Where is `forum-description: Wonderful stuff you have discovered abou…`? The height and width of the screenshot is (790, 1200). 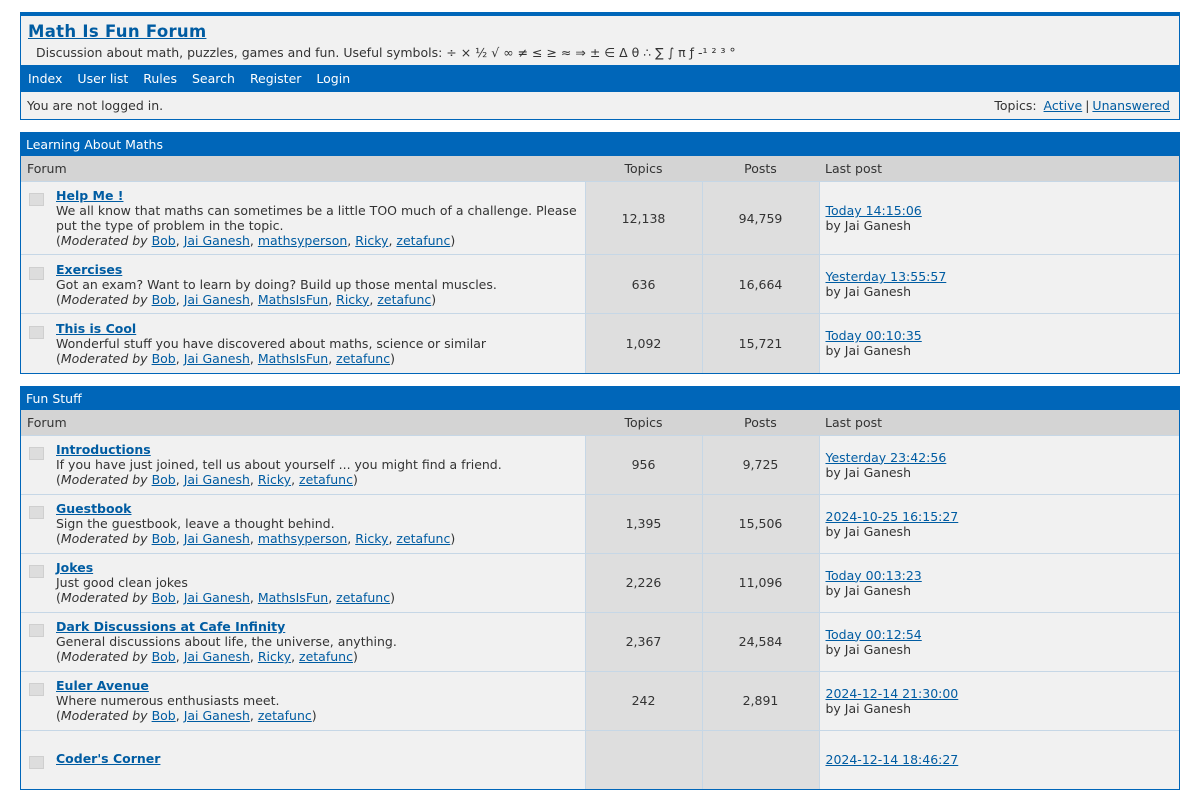
forum-description: Wonderful stuff you have discovered abou… is located at coordinates (271, 343).